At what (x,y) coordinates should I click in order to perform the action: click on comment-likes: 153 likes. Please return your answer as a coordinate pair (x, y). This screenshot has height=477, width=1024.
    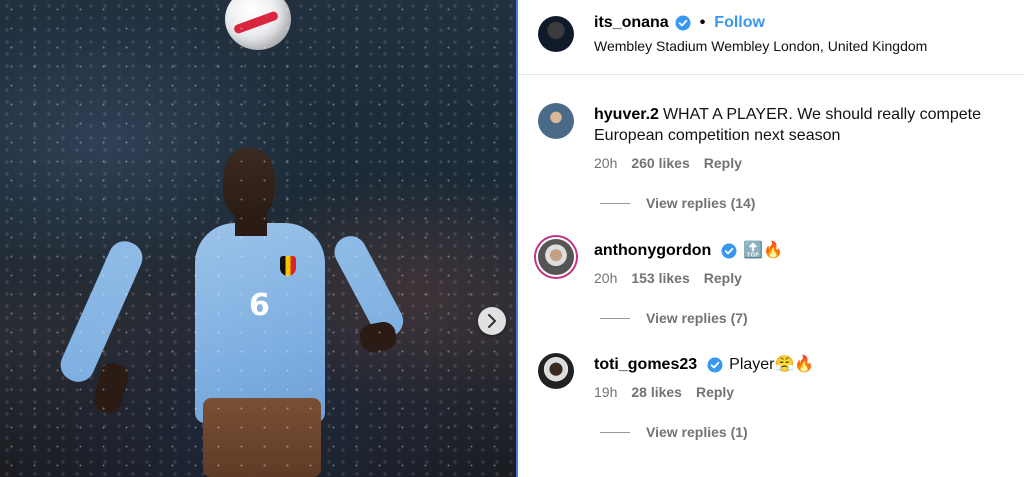
    Looking at the image, I should click on (660, 278).